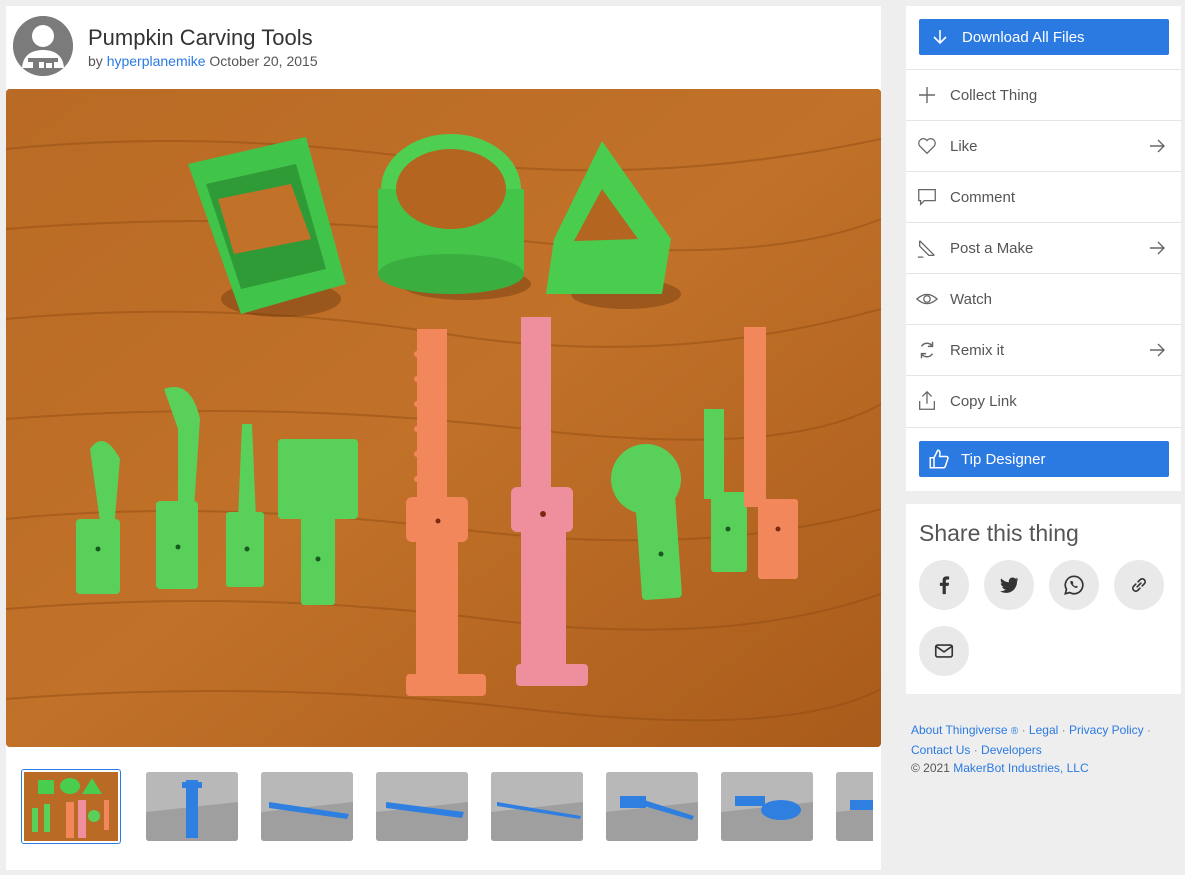 This screenshot has width=1185, height=875. Describe the element at coordinates (939, 459) in the screenshot. I see `thumbs-up-icon` at that location.